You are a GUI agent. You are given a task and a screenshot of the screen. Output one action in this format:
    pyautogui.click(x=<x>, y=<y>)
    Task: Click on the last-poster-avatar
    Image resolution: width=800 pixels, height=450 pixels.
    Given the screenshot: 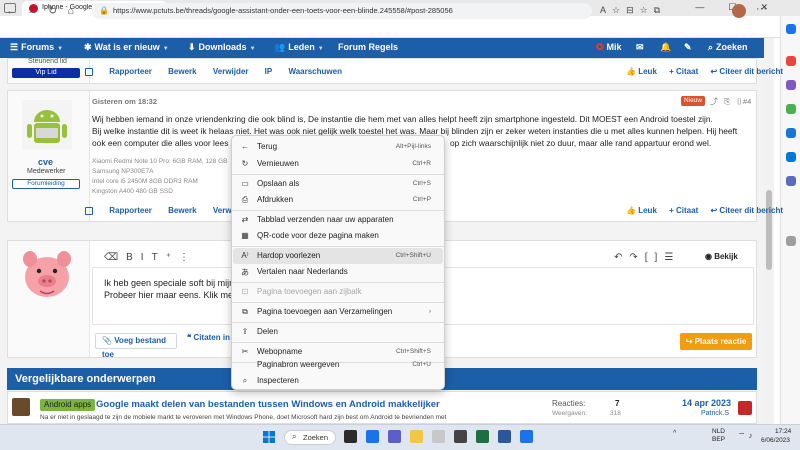 What is the action you would take?
    pyautogui.click(x=745, y=408)
    